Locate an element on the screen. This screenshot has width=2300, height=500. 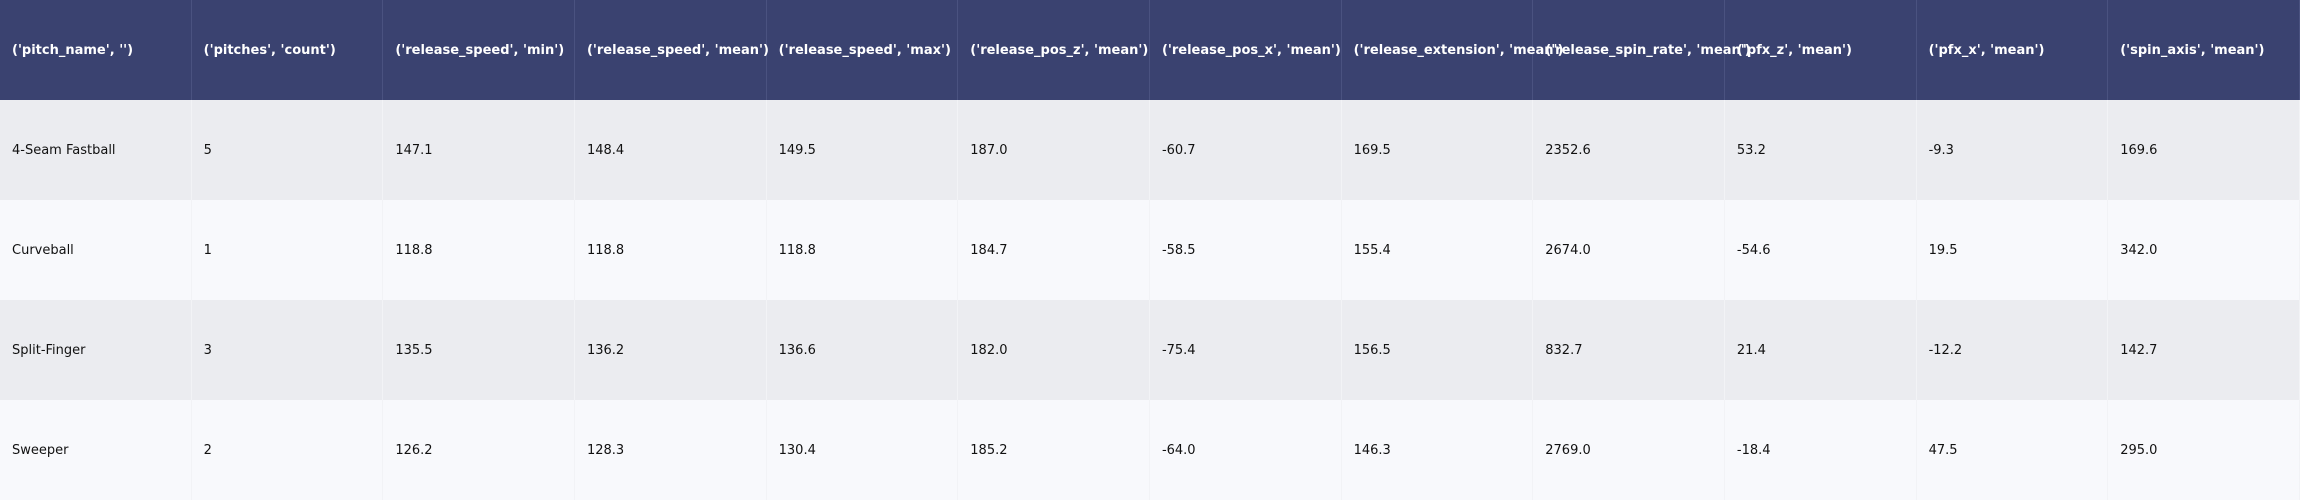
table-cell: 1 is located at coordinates (288, 250).